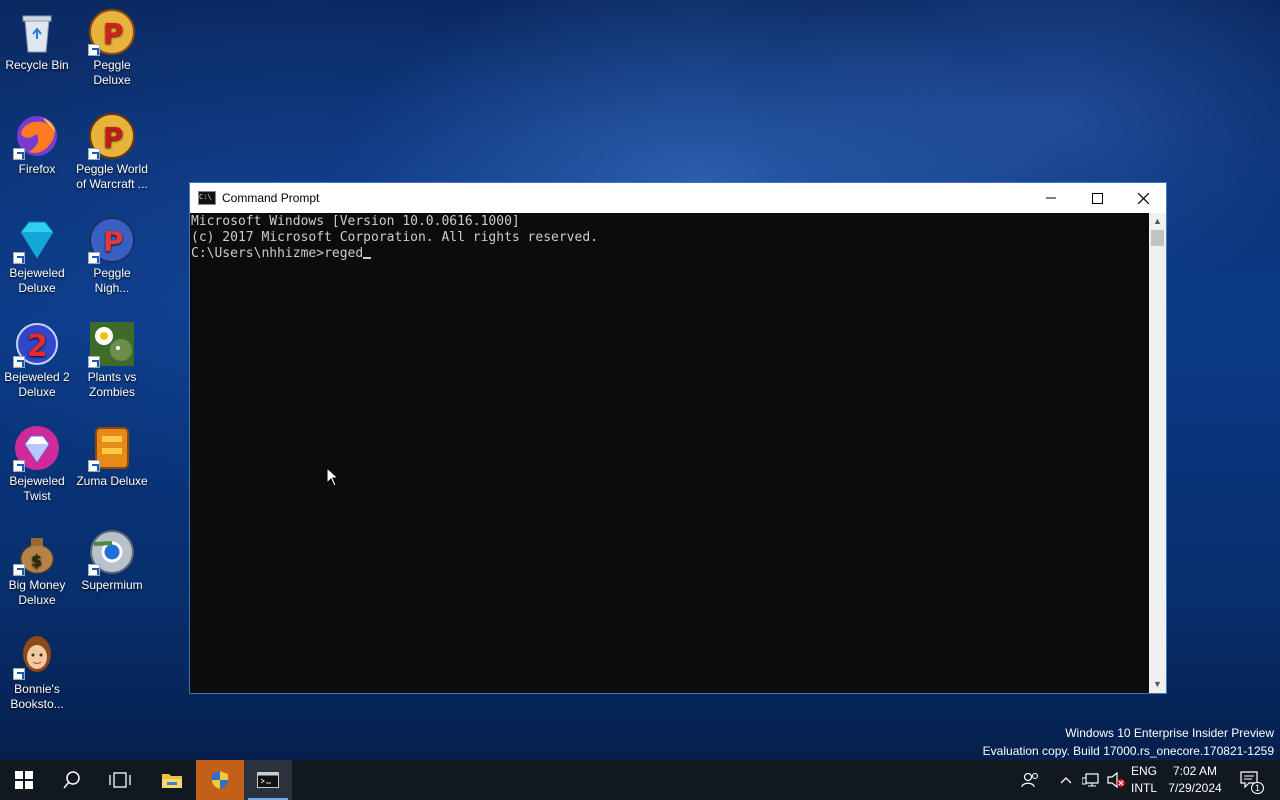 The image size is (1280, 800). I want to click on folder-icon, so click(172, 781).